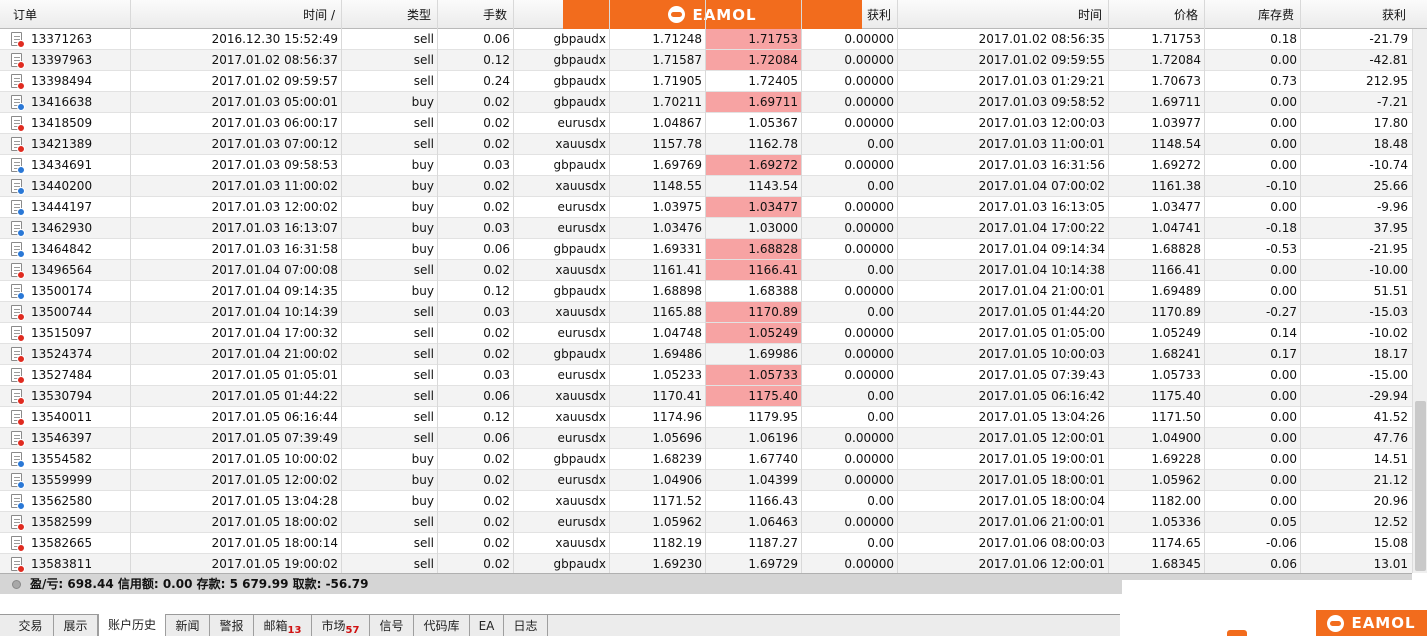 The width and height of the screenshot is (1427, 636). What do you see at coordinates (475, 14) in the screenshot?
I see `column-header-lots: 手数` at bounding box center [475, 14].